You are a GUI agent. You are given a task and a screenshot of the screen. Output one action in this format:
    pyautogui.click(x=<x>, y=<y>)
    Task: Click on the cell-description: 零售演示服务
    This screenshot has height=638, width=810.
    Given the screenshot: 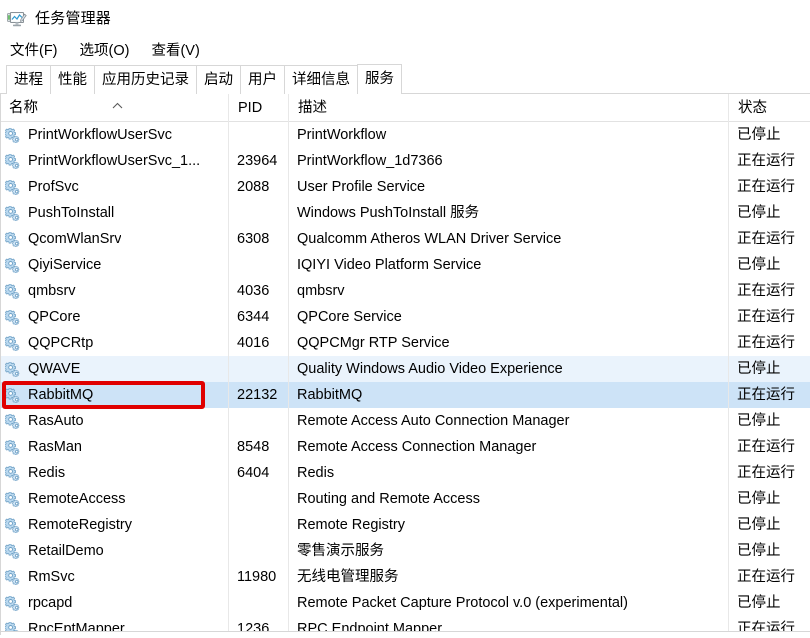 What is the action you would take?
    pyautogui.click(x=340, y=551)
    